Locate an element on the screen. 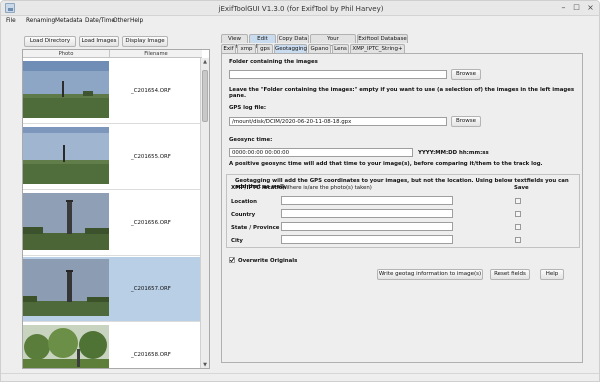 The image size is (600, 382). subtab-xmp-iptc-string: XMP_IPTC_String+ is located at coordinates (377, 48).